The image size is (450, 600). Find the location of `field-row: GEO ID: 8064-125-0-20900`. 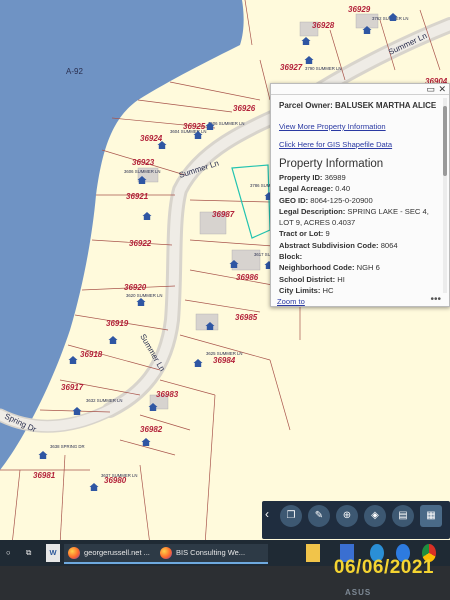

field-row: GEO ID: 8064-125-0-20900 is located at coordinates (326, 200).